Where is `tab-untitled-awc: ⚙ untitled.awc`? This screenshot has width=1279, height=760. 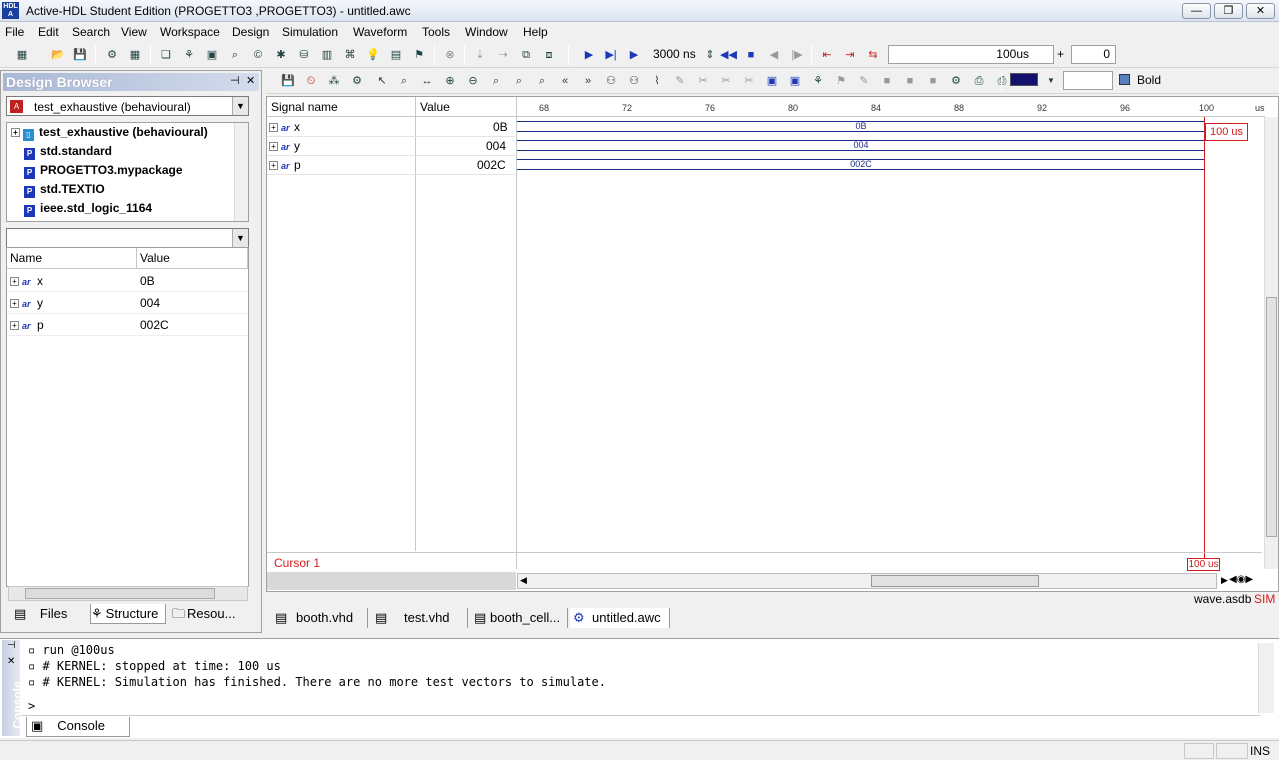 tab-untitled-awc: ⚙ untitled.awc is located at coordinates (620, 618).